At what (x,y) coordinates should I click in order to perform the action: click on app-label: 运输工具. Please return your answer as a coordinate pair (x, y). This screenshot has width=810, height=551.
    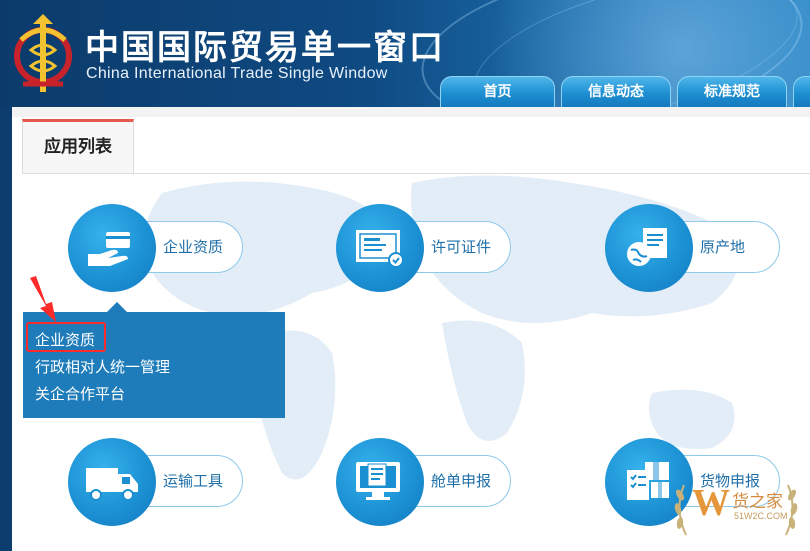
    Looking at the image, I should click on (193, 481).